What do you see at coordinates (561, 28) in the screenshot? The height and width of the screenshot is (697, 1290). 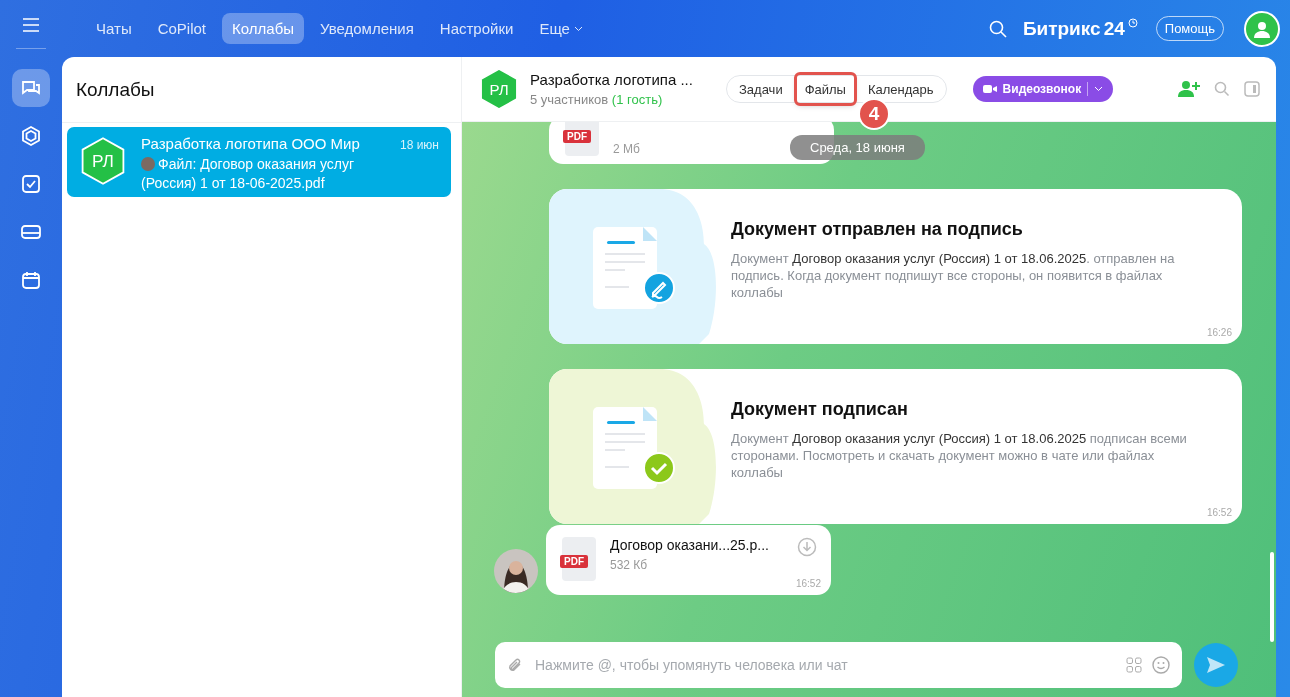 I see `more-menu: Еще` at bounding box center [561, 28].